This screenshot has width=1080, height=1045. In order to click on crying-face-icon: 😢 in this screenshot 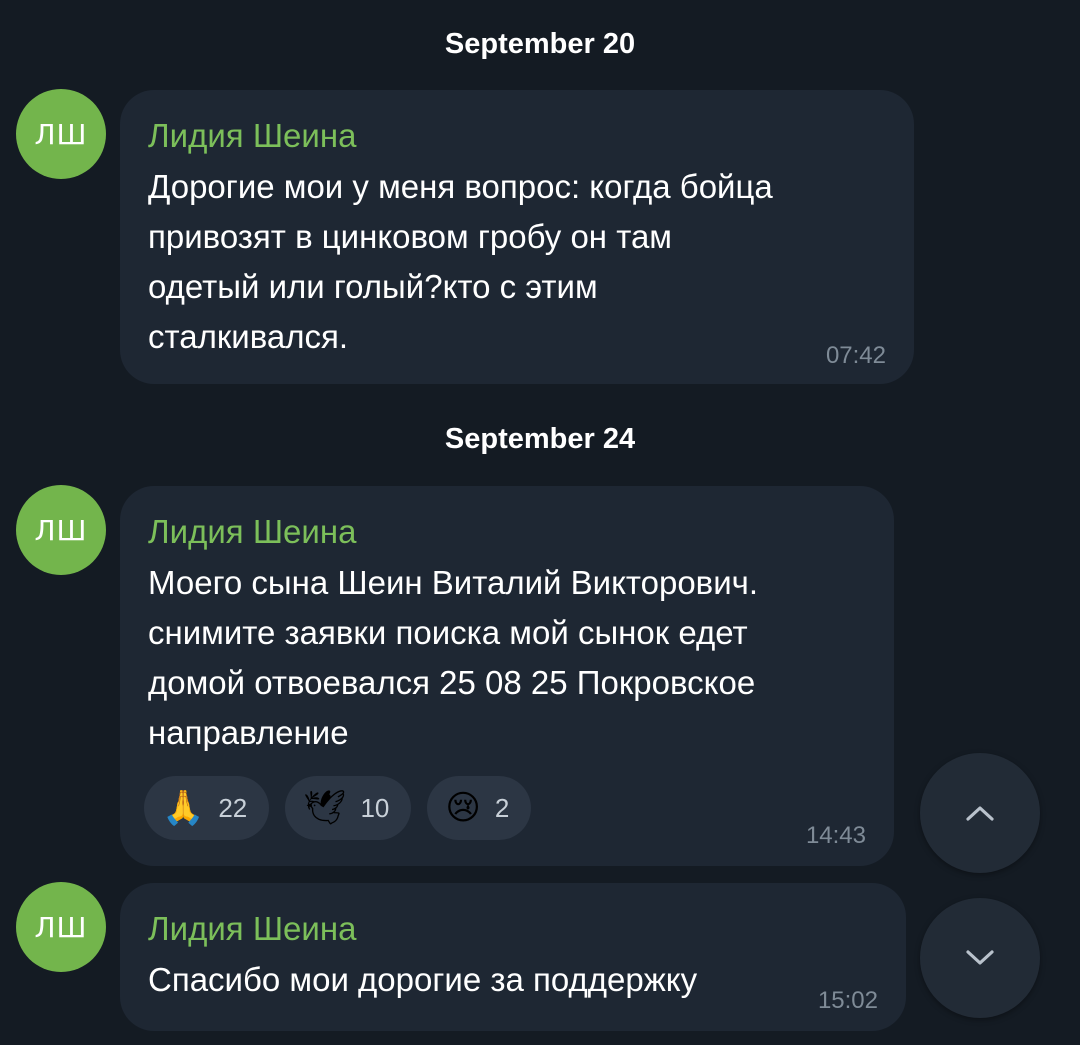, I will do `click(463, 808)`.